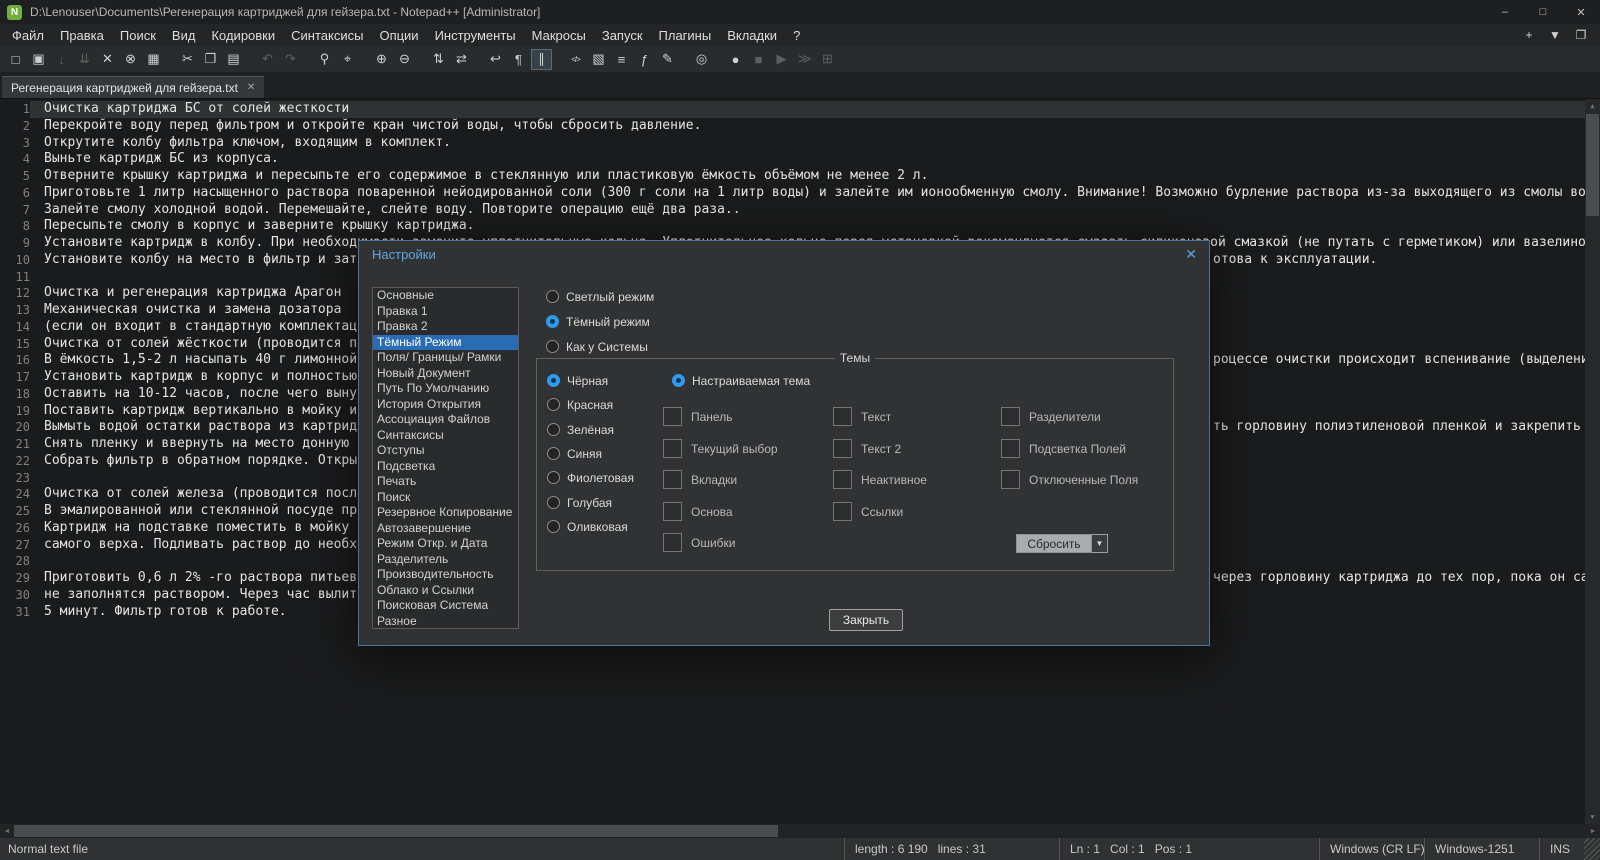  What do you see at coordinates (667, 59) in the screenshot?
I see `edit-popup-icon: ✎` at bounding box center [667, 59].